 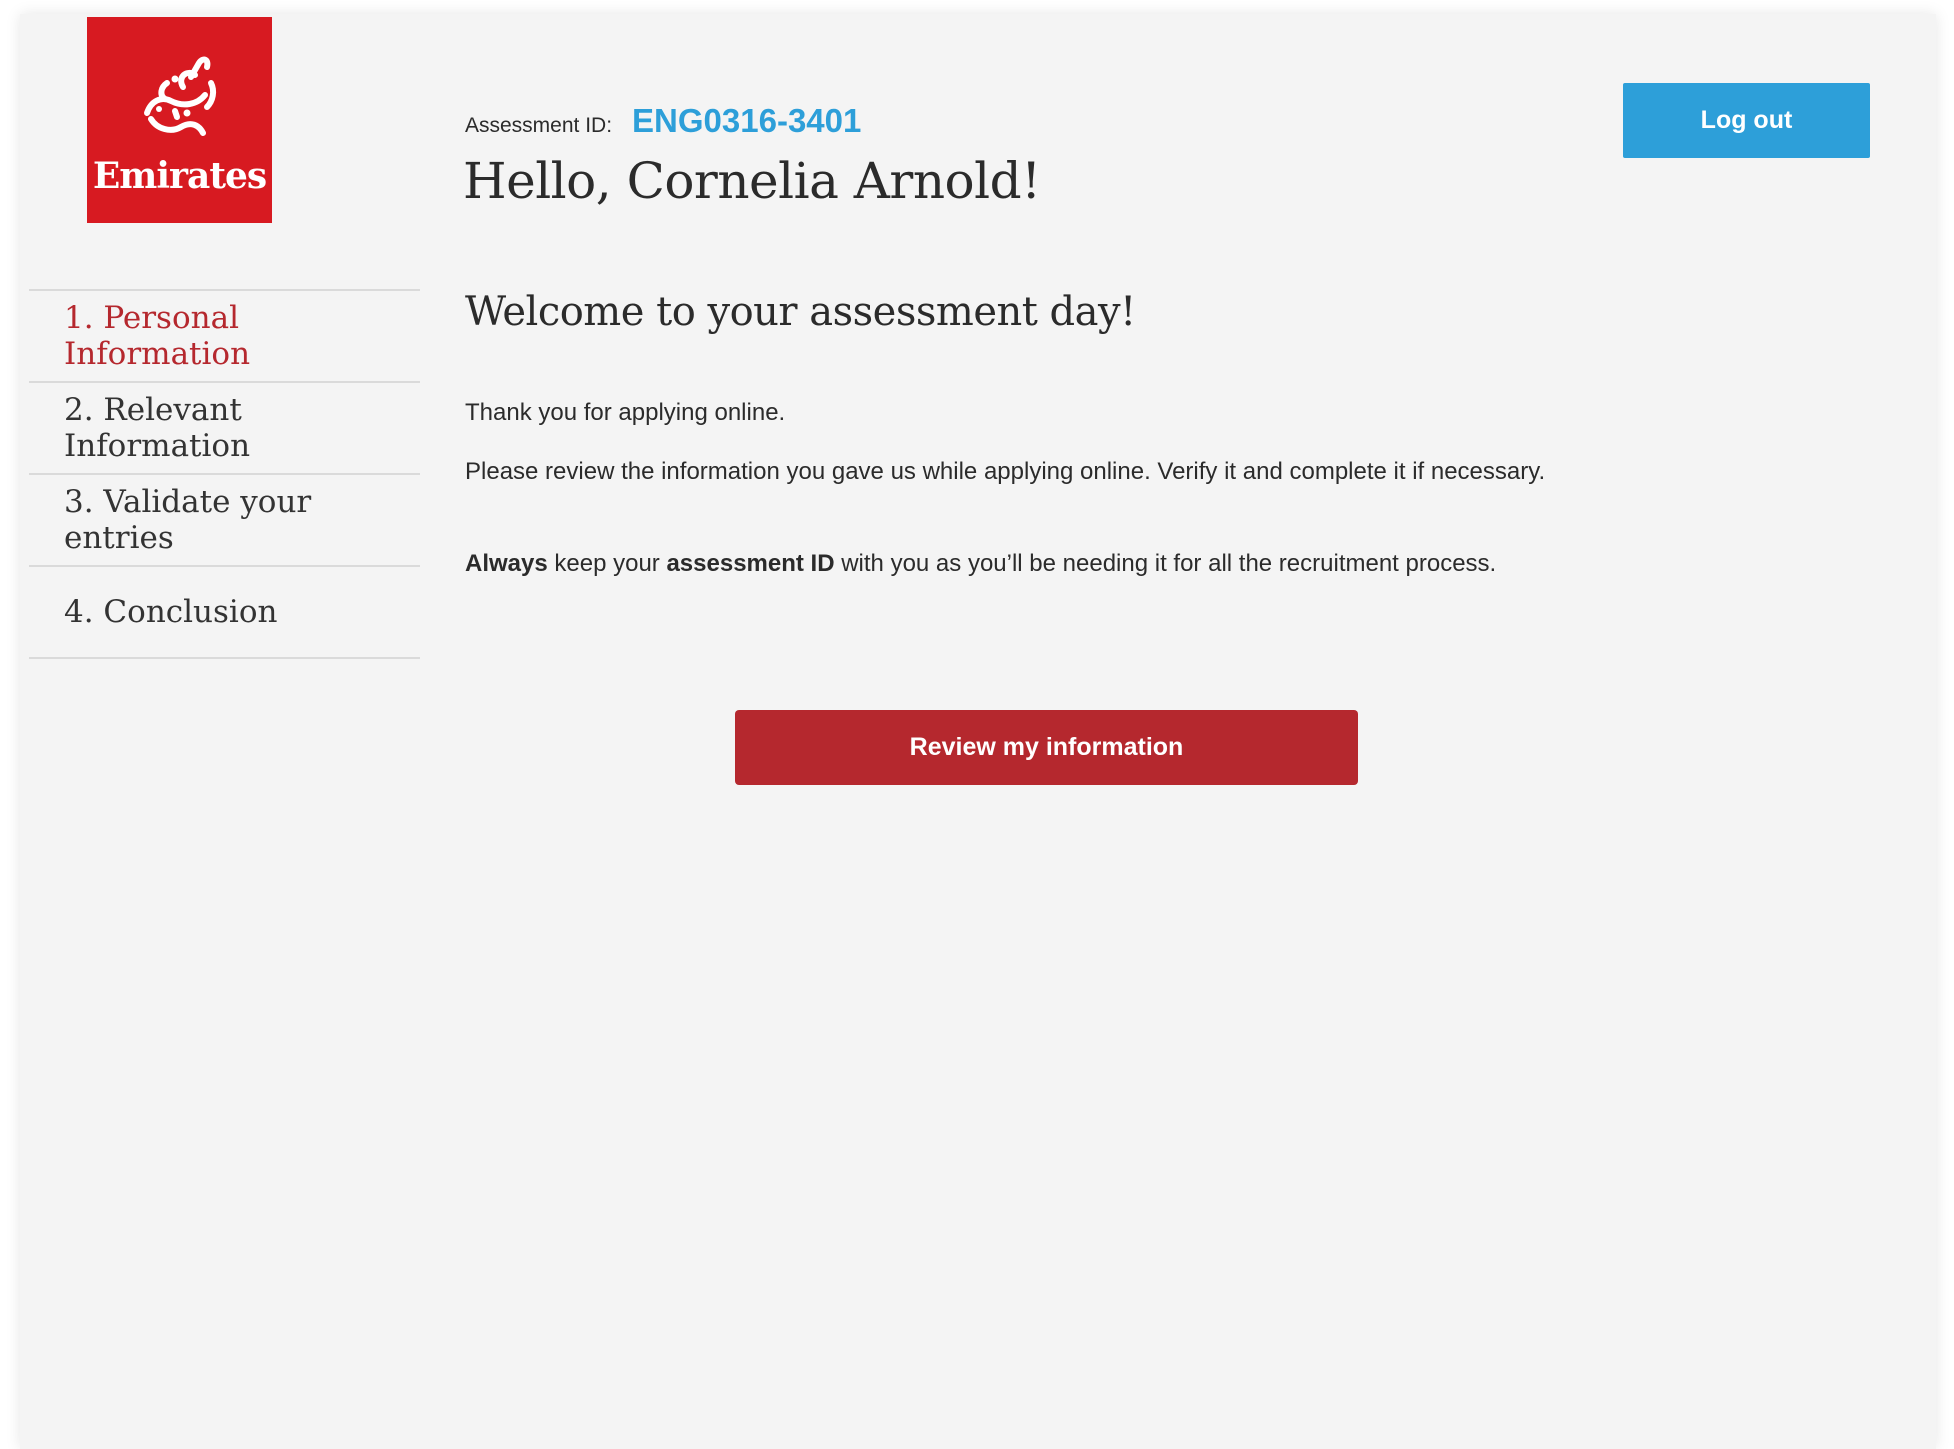 I want to click on assessment-id-row: Assessment ID: ENG0316-3401, so click(x=663, y=121).